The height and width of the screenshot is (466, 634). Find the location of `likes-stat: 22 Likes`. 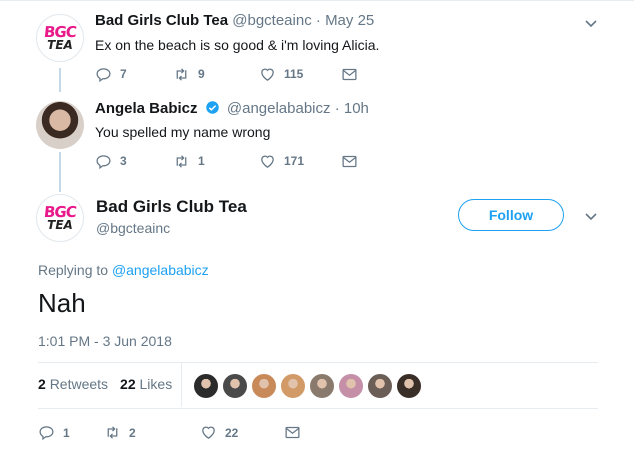

likes-stat: 22 Likes is located at coordinates (146, 384).